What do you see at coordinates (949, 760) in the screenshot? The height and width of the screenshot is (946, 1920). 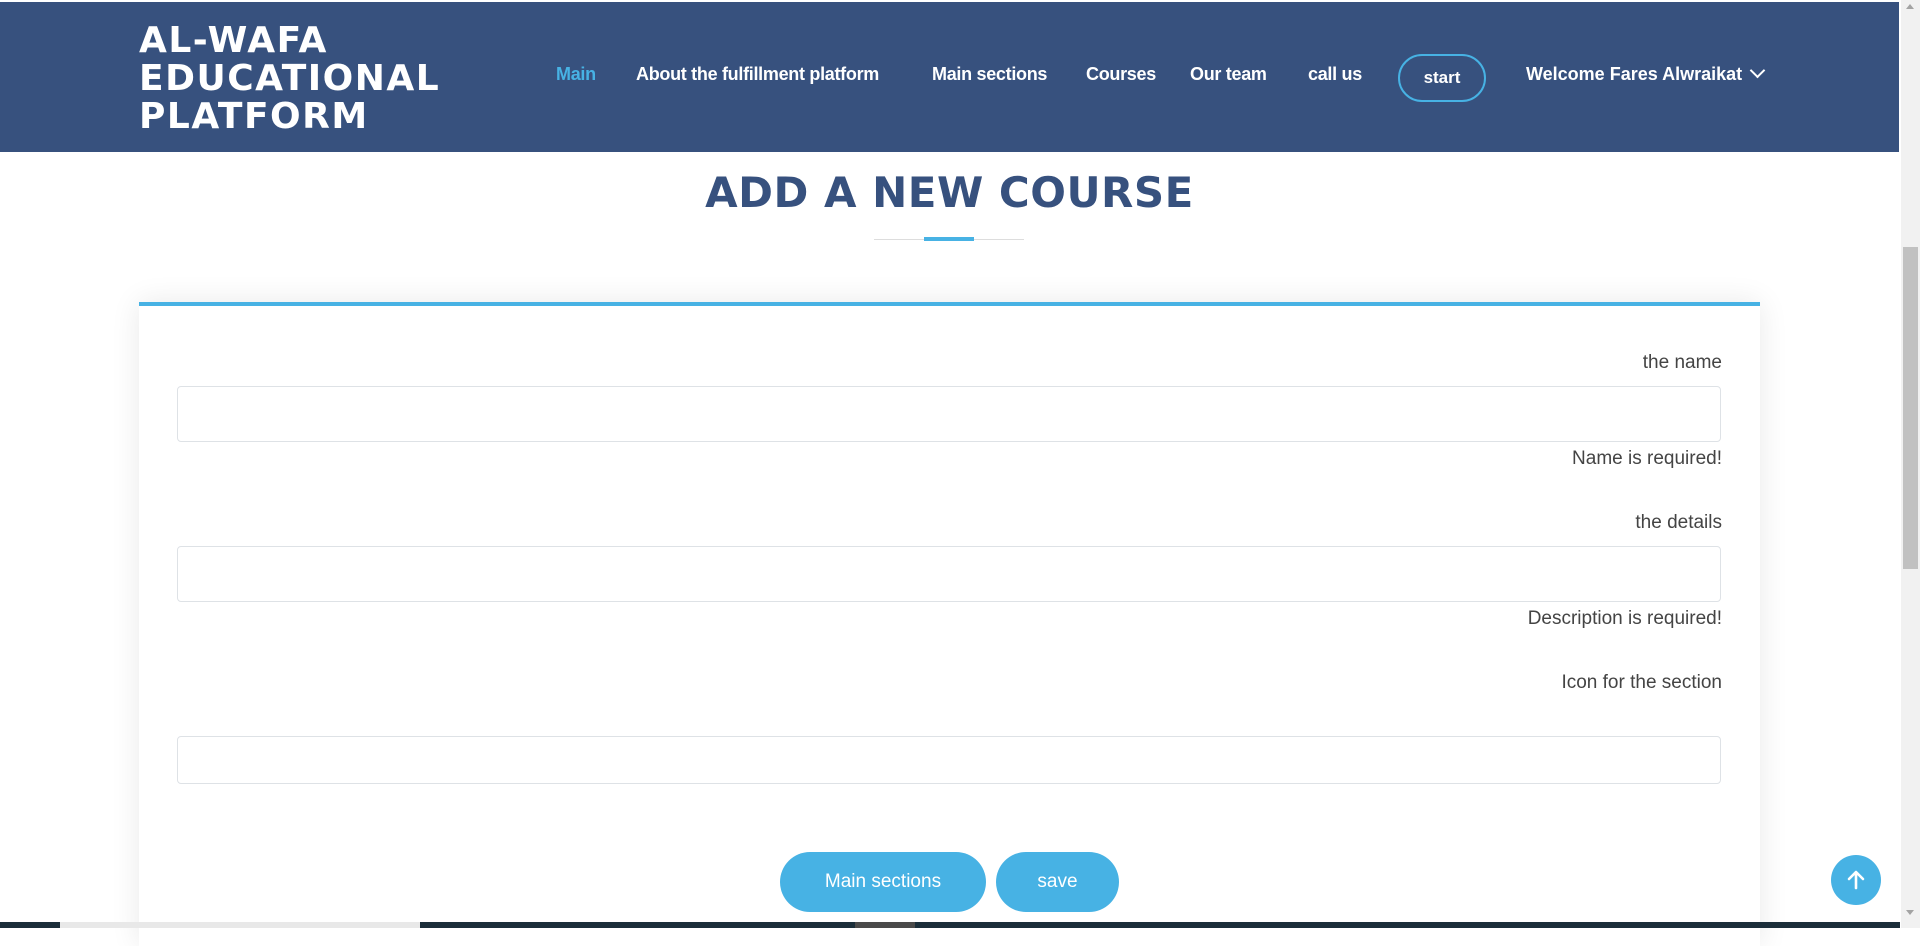 I see `icon-input` at bounding box center [949, 760].